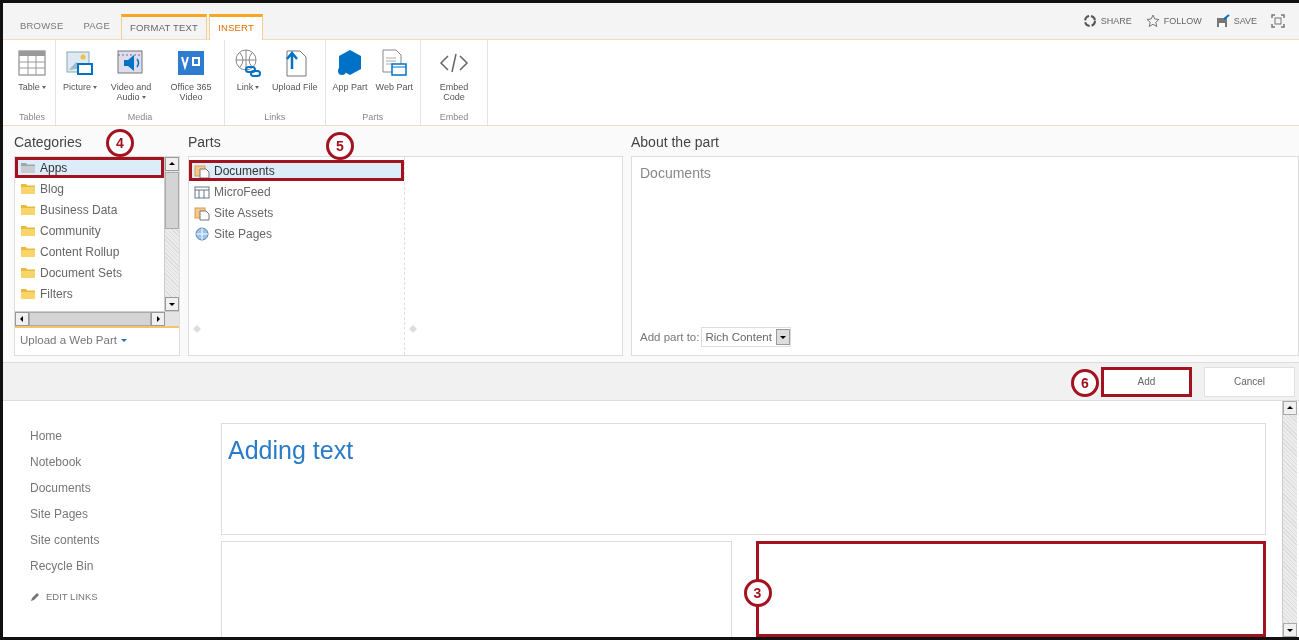 This screenshot has height=640, width=1299. I want to click on ribbon-button: Picture, so click(80, 78).